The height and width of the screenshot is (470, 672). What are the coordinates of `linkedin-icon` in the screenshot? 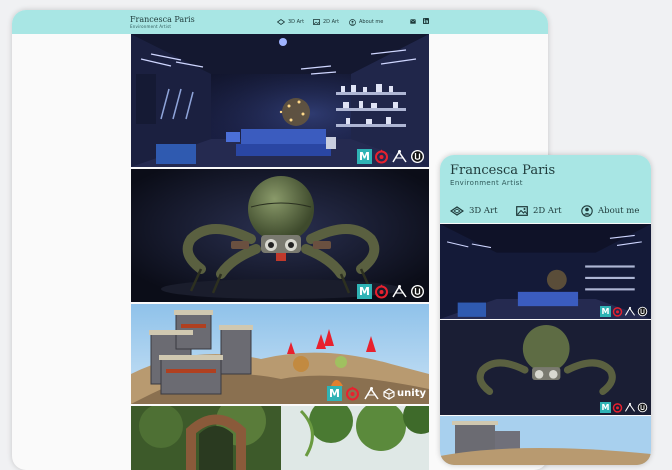 It's located at (426, 21).